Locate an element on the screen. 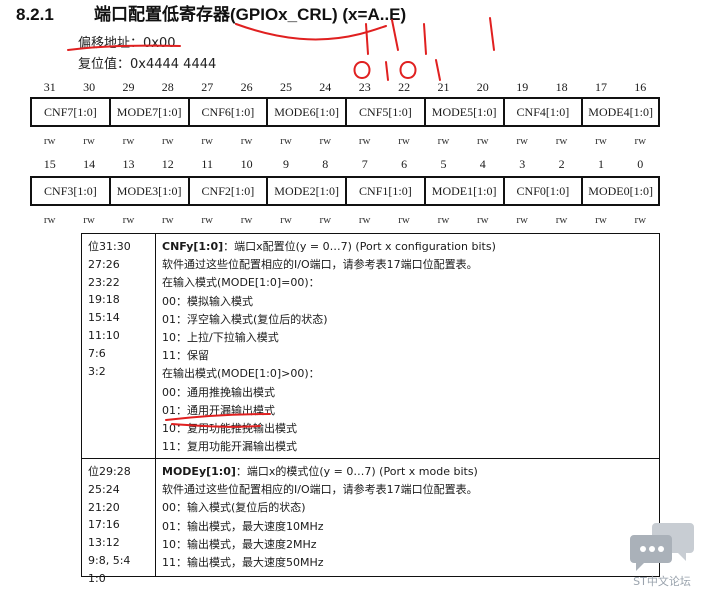 This screenshot has height=599, width=706. watermark: ST中文论坛 is located at coordinates (662, 555).